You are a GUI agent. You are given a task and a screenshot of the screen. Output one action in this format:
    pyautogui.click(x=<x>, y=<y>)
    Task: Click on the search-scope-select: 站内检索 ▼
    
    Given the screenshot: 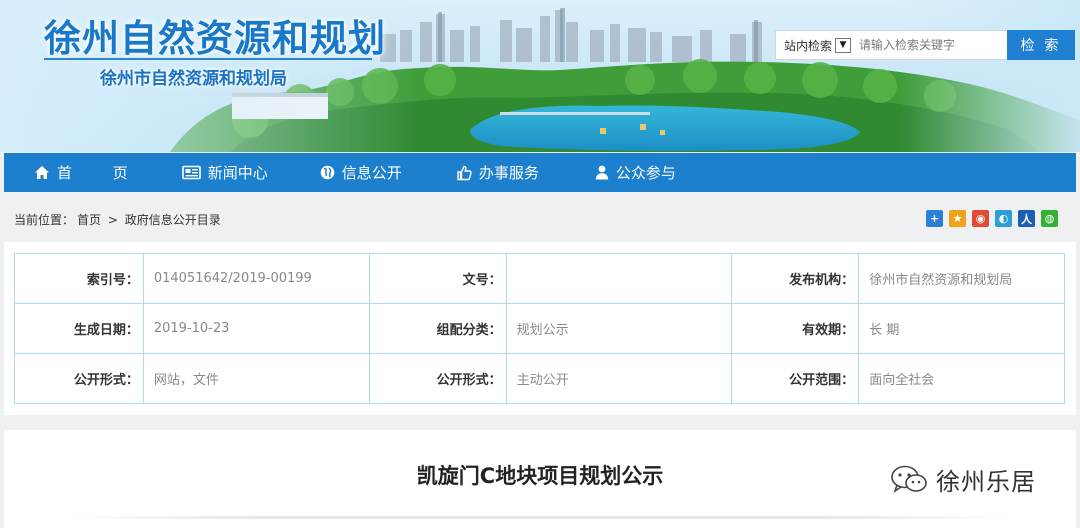 What is the action you would take?
    pyautogui.click(x=814, y=45)
    